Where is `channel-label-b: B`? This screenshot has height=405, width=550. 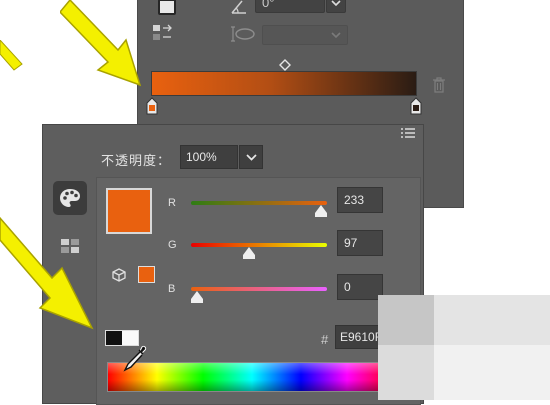
channel-label-b: B is located at coordinates (172, 289).